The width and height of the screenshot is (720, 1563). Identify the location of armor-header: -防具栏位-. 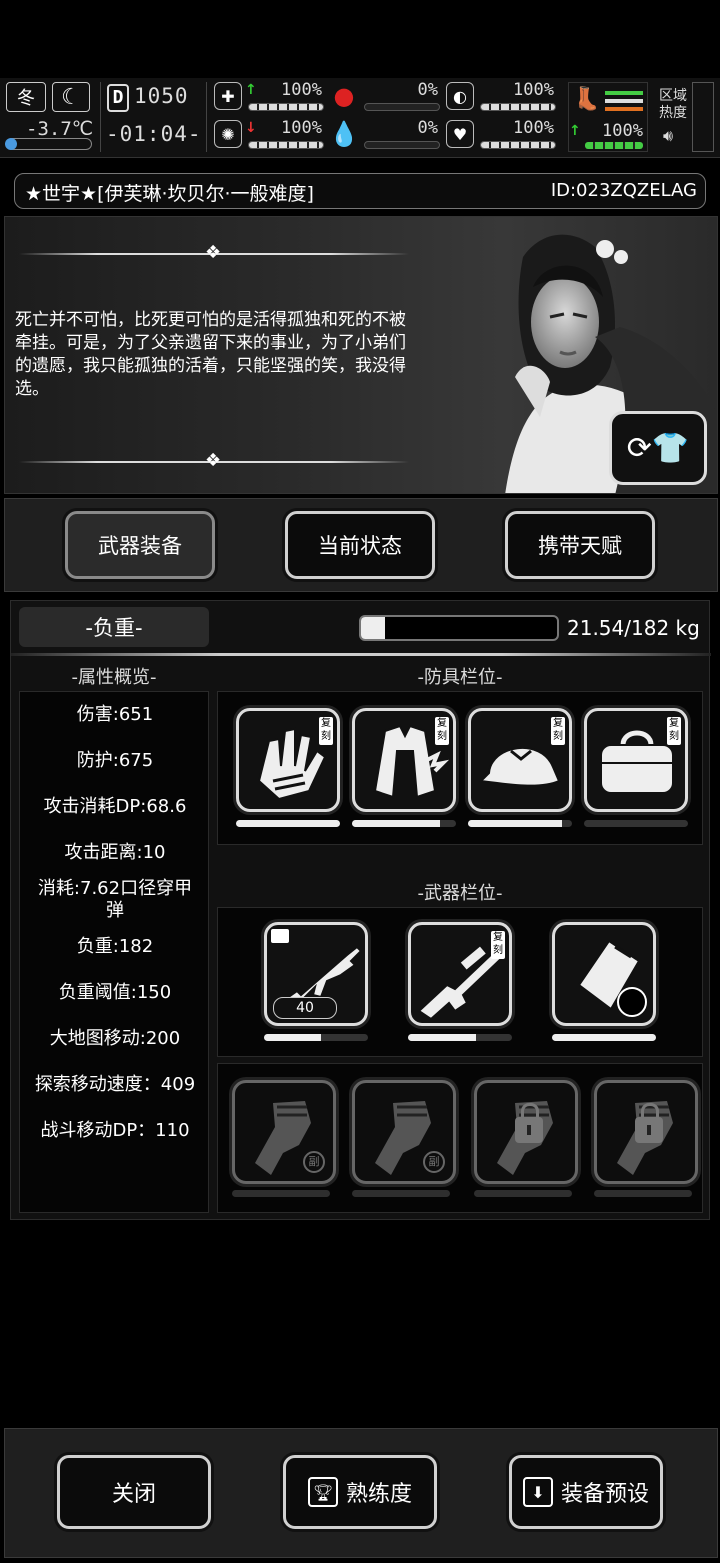
(460, 677).